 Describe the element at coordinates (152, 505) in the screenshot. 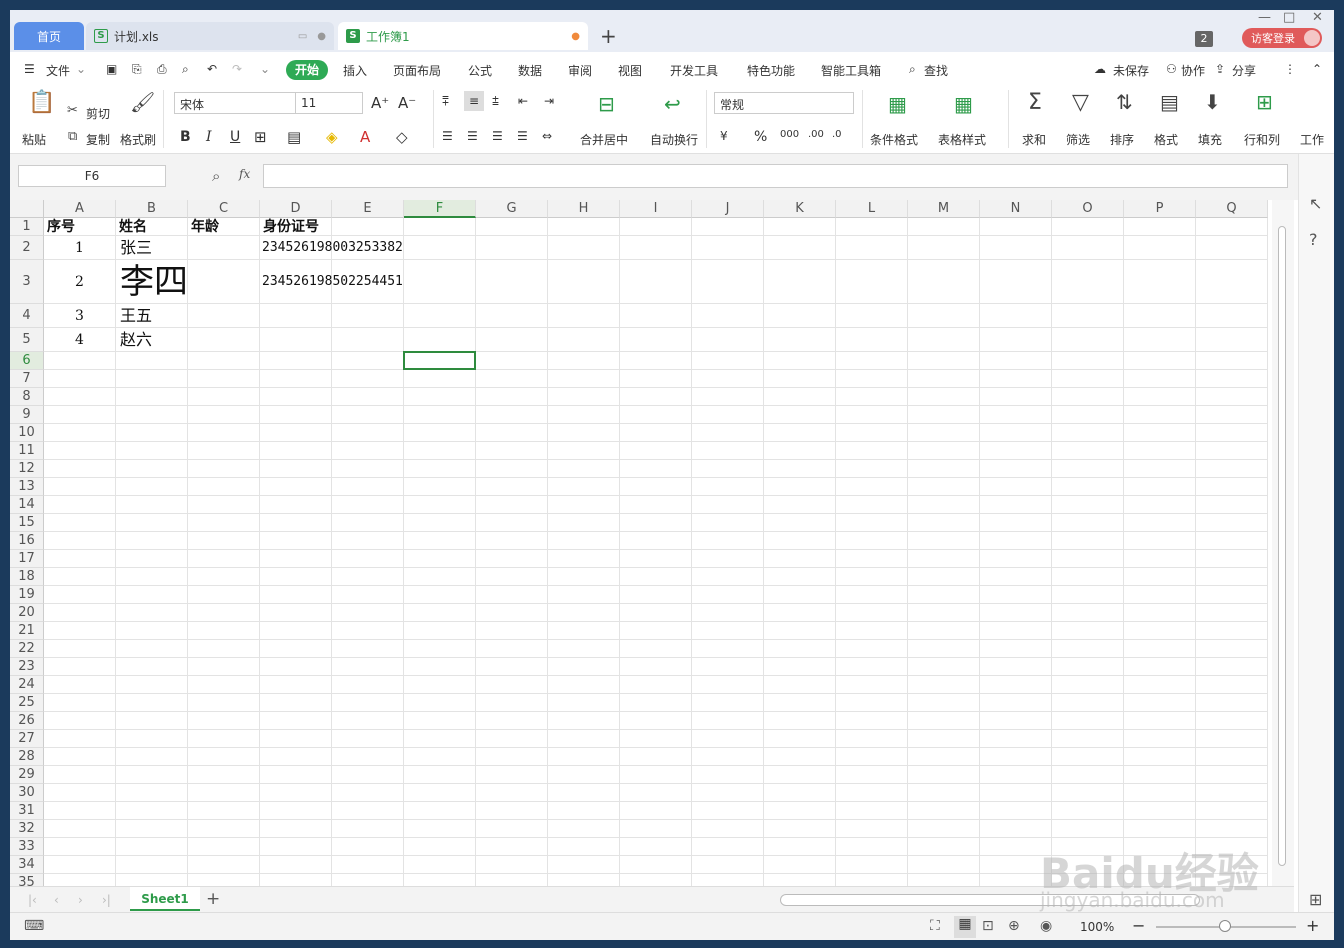

I see `cell-b14` at that location.